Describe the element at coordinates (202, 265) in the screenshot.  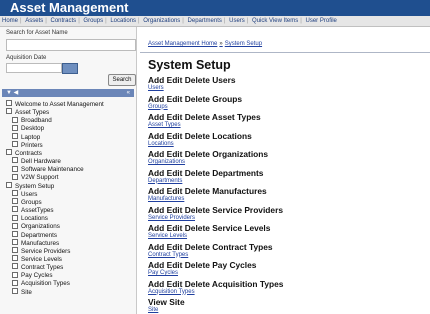
I see `section-title: Add Edit Delete Pay Cycles` at that location.